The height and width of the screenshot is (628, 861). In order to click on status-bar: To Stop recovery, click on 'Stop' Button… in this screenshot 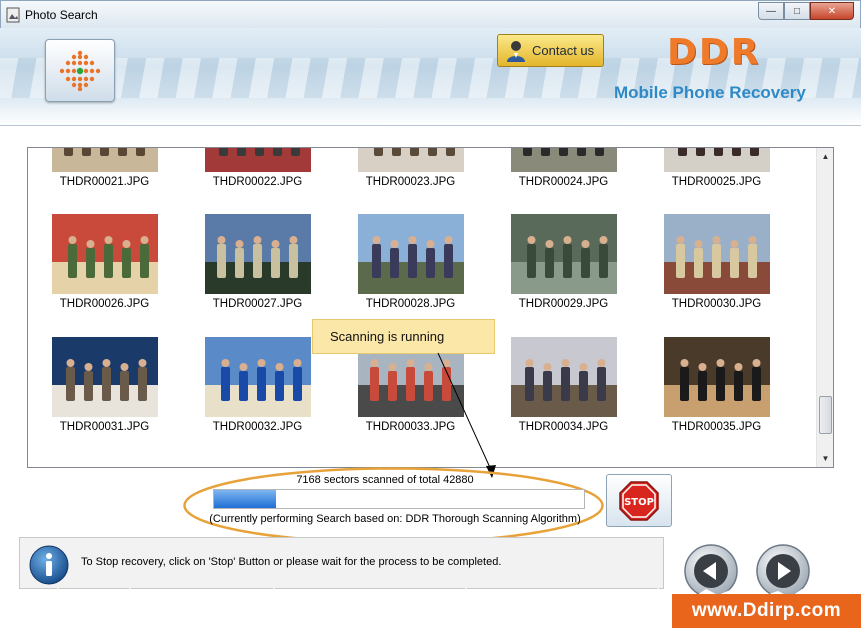, I will do `click(341, 563)`.